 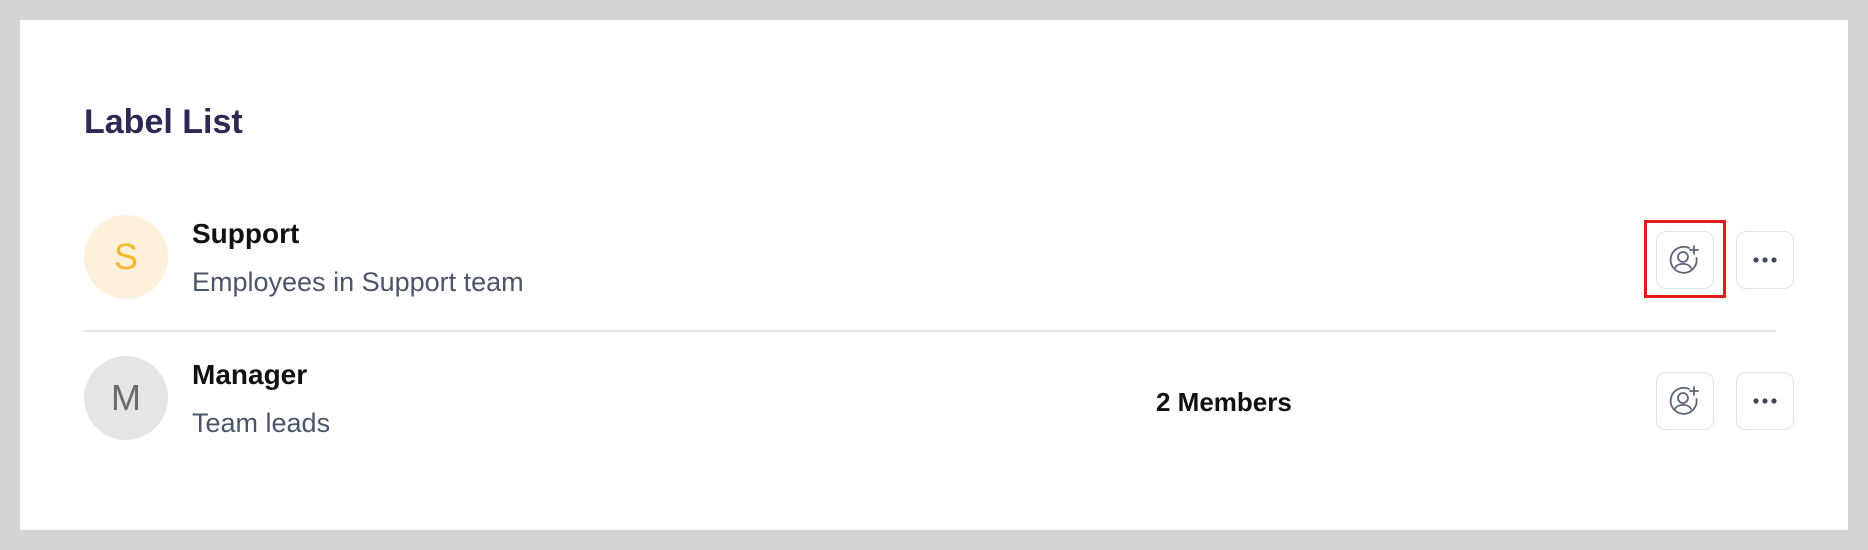 I want to click on avatar: M, so click(x=126, y=398).